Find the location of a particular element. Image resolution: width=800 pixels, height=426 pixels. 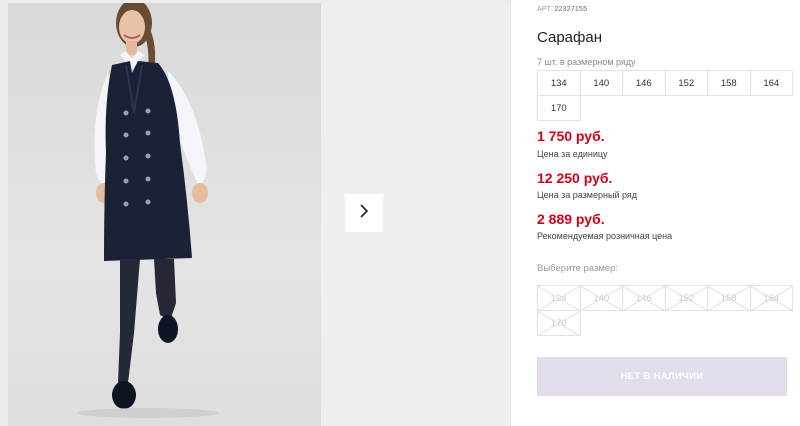

retail-price-label: Рекомендуемая розничная цена is located at coordinates (605, 236).